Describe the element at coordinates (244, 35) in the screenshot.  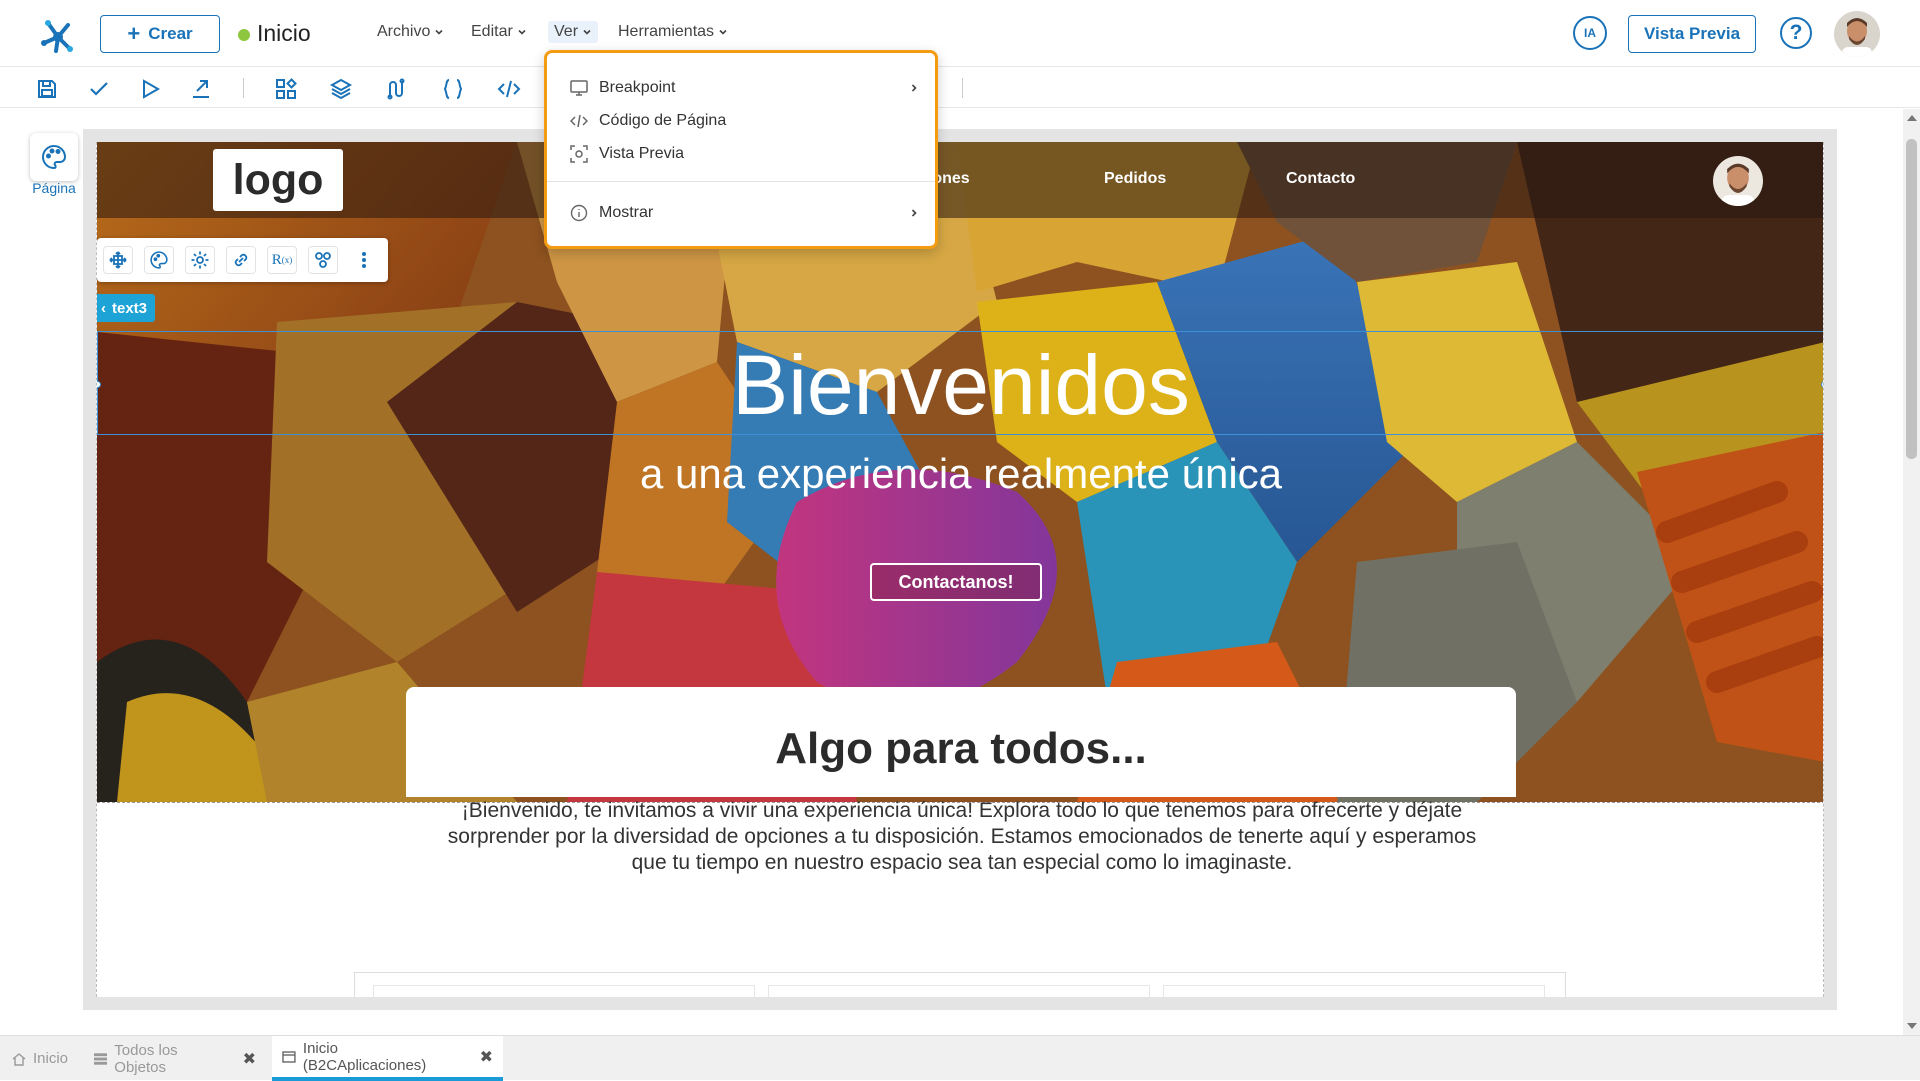
I see `status-dot` at that location.